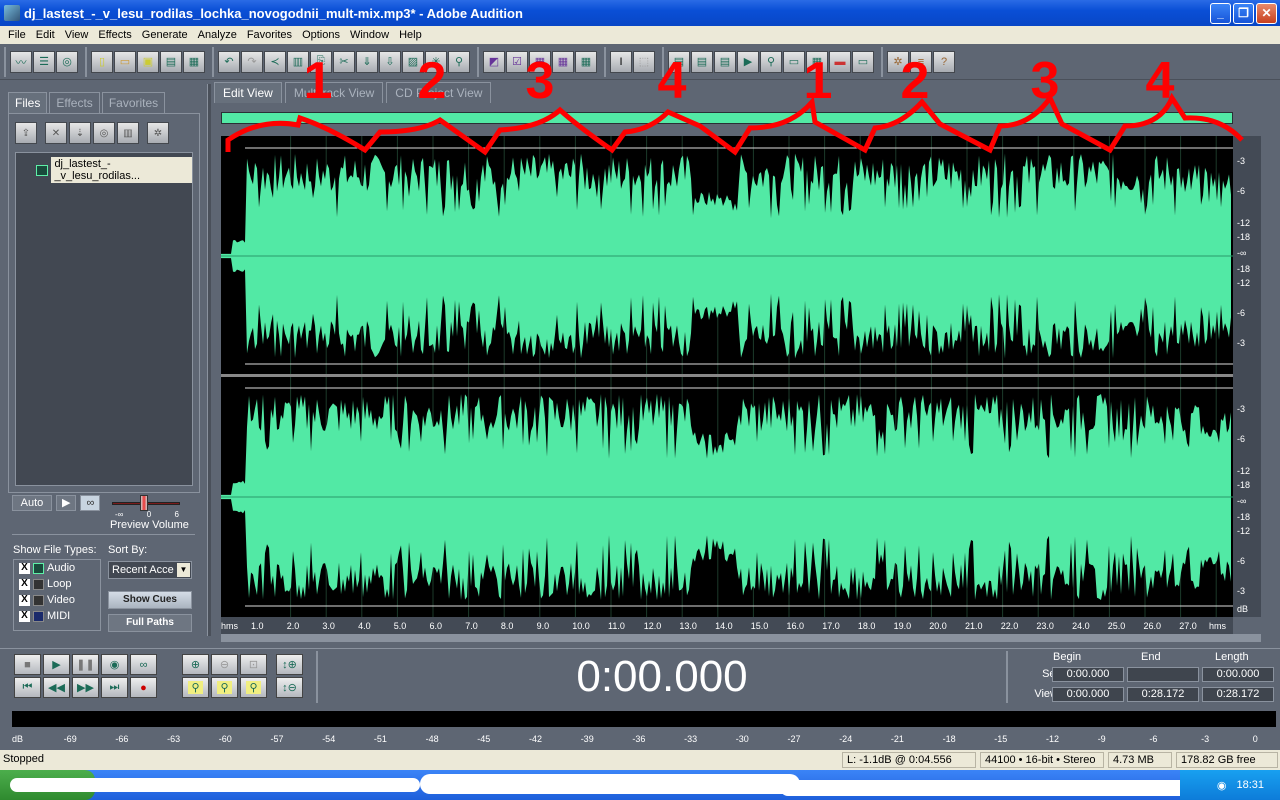 The height and width of the screenshot is (800, 1280). I want to click on tab-effects: Effects, so click(74, 102).